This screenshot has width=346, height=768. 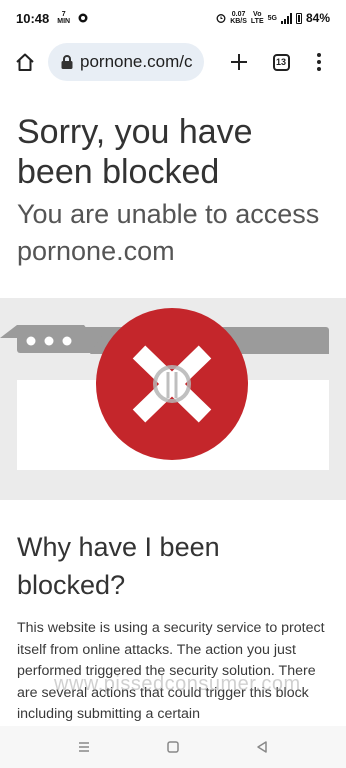 I want to click on status-left: 10:48 7 MIN, so click(x=52, y=18).